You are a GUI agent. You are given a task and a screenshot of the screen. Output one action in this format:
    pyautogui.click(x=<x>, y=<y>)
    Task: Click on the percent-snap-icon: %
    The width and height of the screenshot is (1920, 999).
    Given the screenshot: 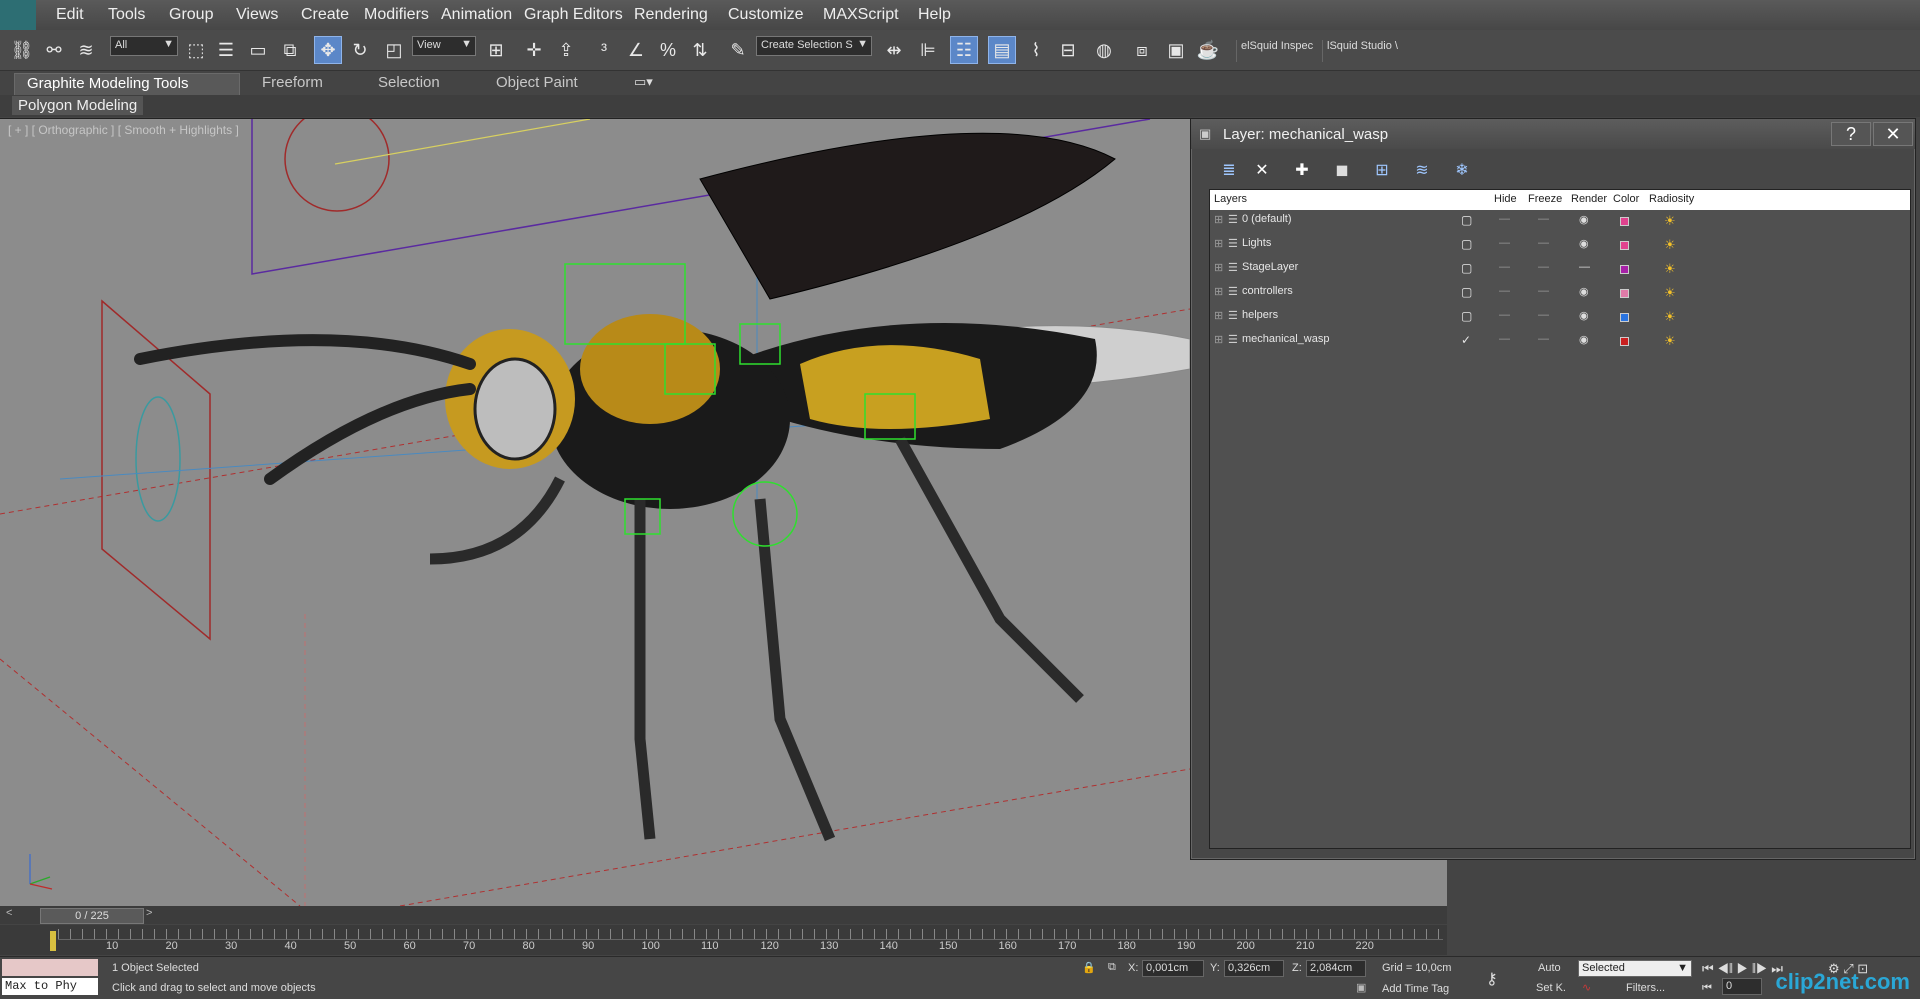 What is the action you would take?
    pyautogui.click(x=668, y=50)
    